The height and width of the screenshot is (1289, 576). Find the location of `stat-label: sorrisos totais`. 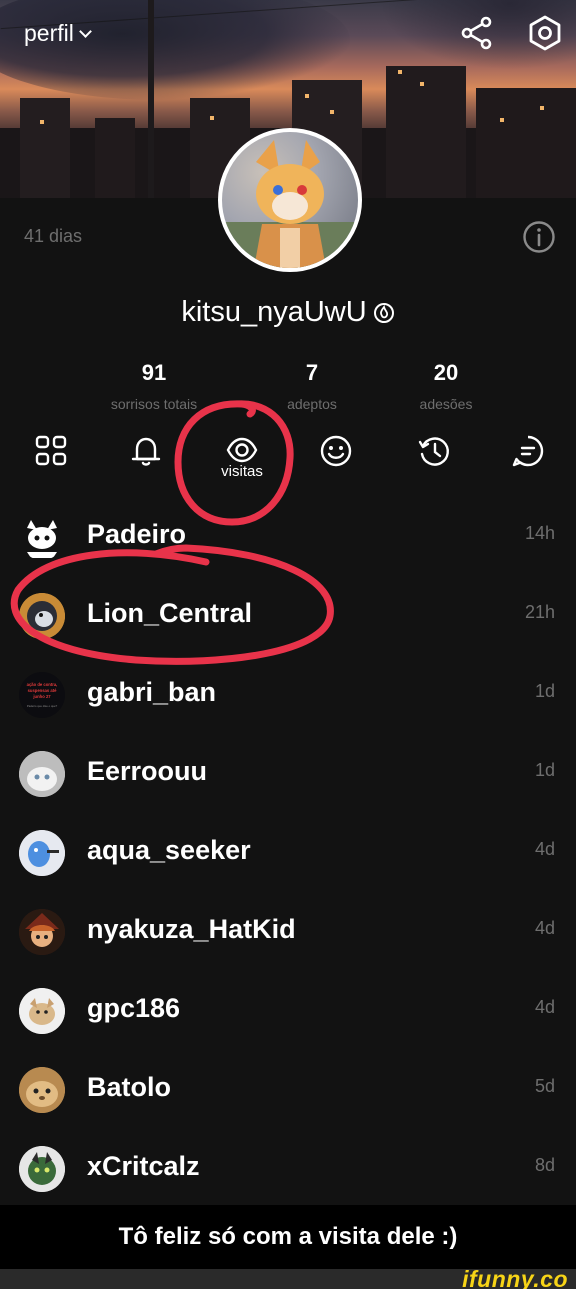

stat-label: sorrisos totais is located at coordinates (154, 404).